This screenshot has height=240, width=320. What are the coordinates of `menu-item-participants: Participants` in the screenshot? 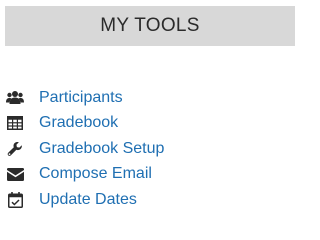 It's located at (85, 98).